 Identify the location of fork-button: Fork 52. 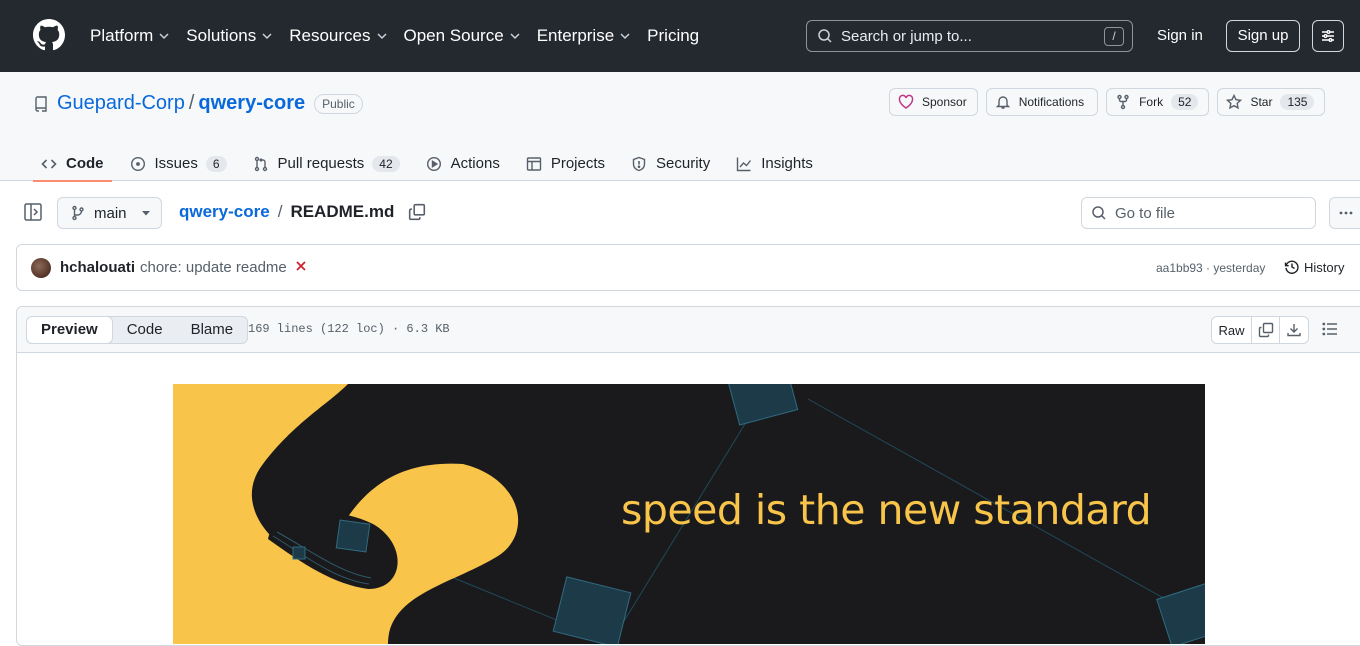
(1158, 102).